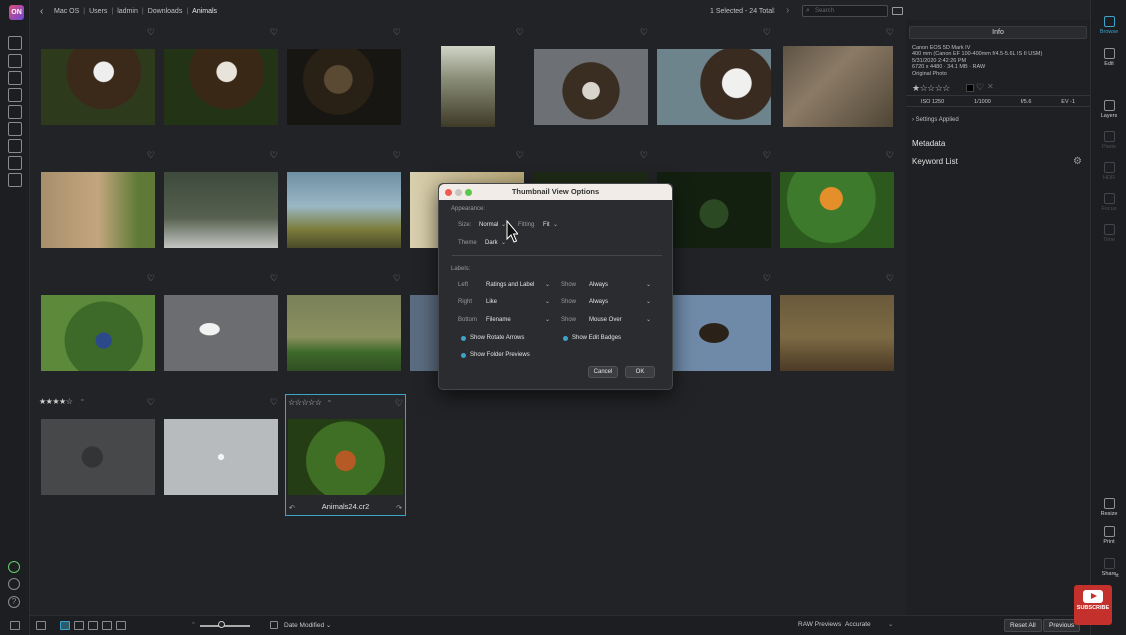 This screenshot has height=635, width=1126. What do you see at coordinates (41, 625) in the screenshot?
I see `filmstrip-icon` at bounding box center [41, 625].